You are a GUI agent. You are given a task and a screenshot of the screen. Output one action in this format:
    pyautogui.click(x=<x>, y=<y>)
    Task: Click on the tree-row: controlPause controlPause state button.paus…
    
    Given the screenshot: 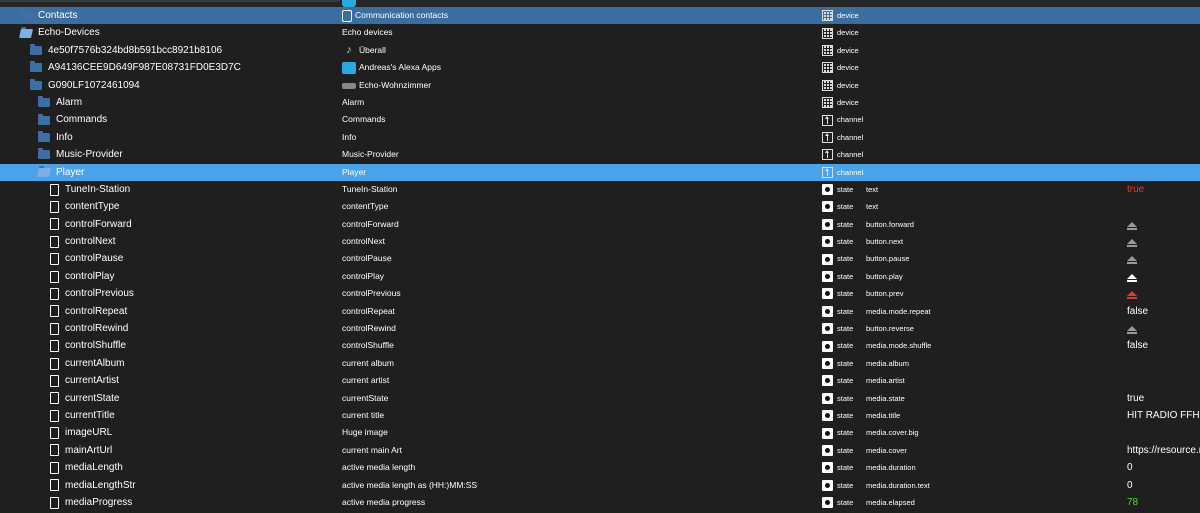 What is the action you would take?
    pyautogui.click(x=600, y=258)
    